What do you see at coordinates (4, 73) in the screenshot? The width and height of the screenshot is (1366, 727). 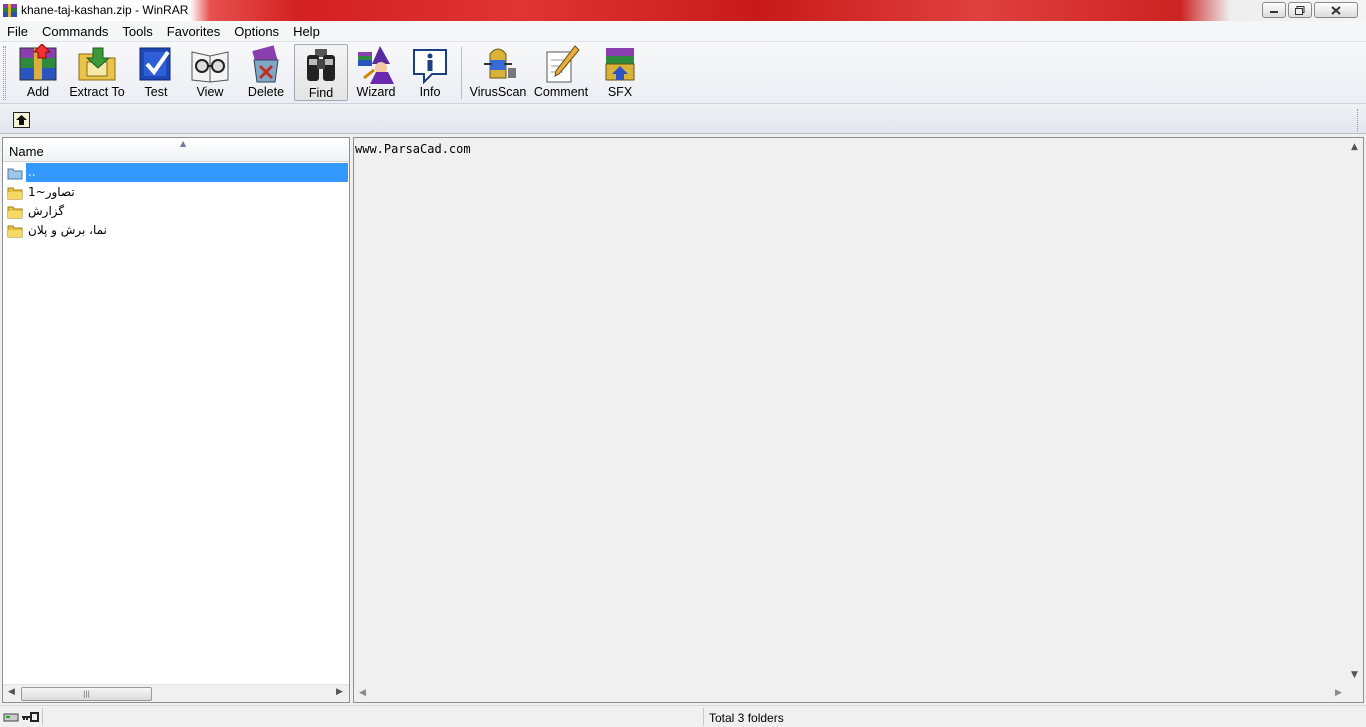 I see `toolbar-grip` at bounding box center [4, 73].